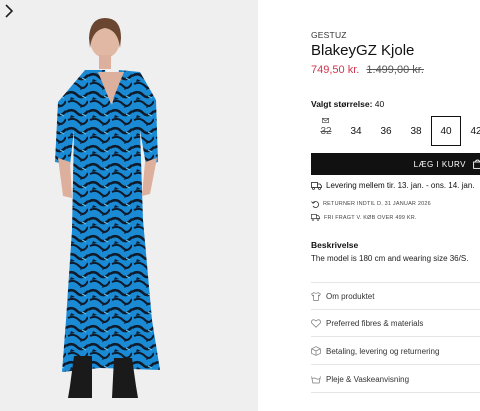 This screenshot has width=480, height=411. What do you see at coordinates (329, 35) in the screenshot?
I see `product-brand: GESTUZ` at bounding box center [329, 35].